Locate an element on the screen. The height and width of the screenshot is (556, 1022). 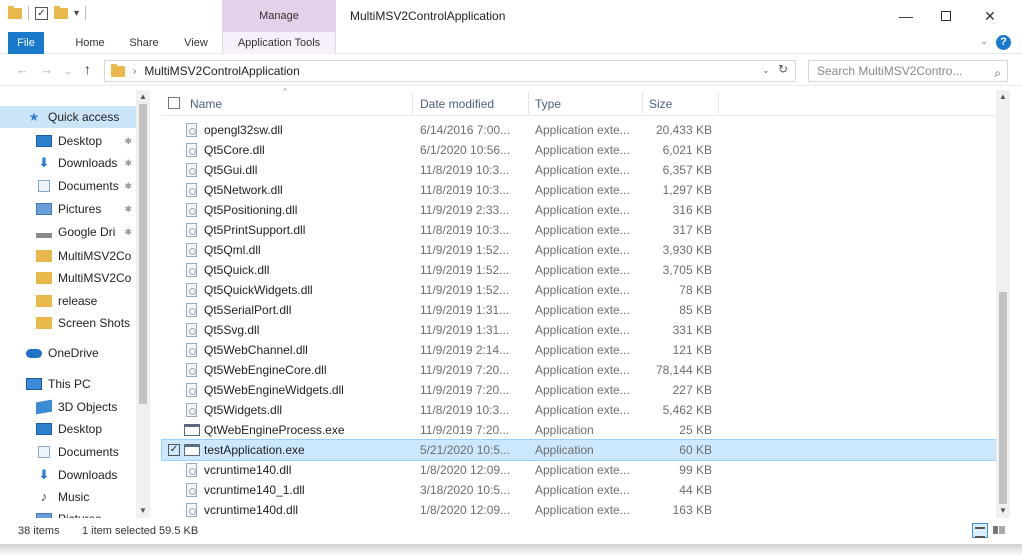
new-folder-icon is located at coordinates (61, 12).